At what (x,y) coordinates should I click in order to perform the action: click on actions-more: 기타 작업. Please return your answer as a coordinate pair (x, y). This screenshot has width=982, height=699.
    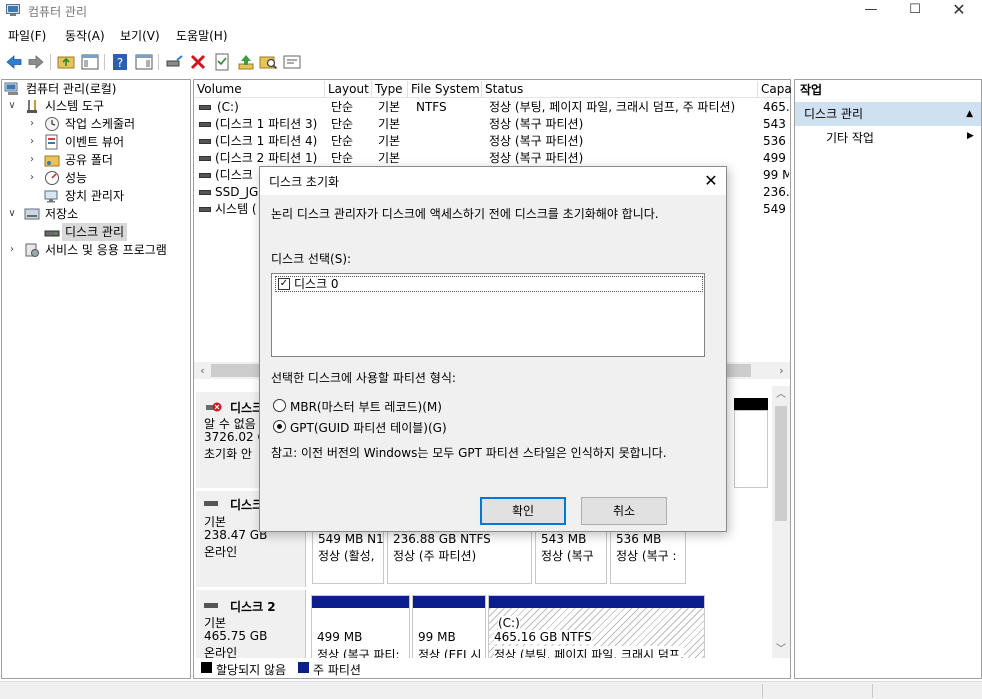
    Looking at the image, I should click on (850, 137).